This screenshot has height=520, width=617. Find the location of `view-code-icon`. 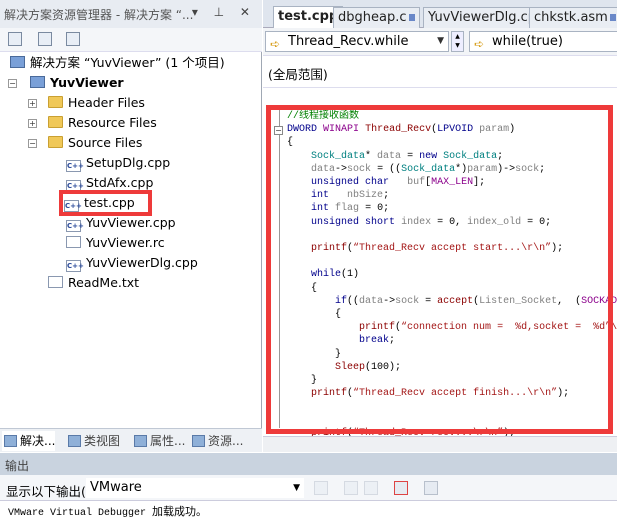

view-code-icon is located at coordinates (73, 39).